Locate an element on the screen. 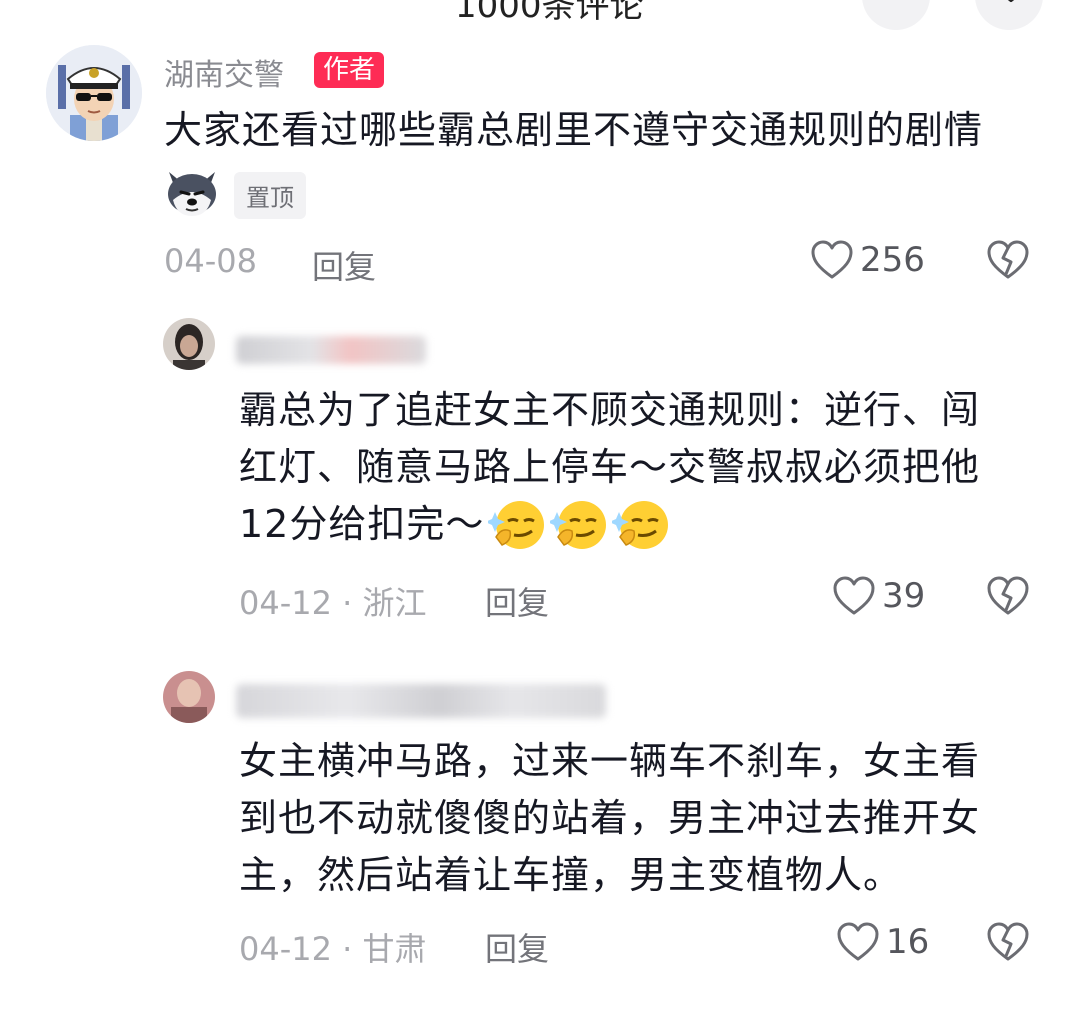  at-button is located at coordinates (896, 15).